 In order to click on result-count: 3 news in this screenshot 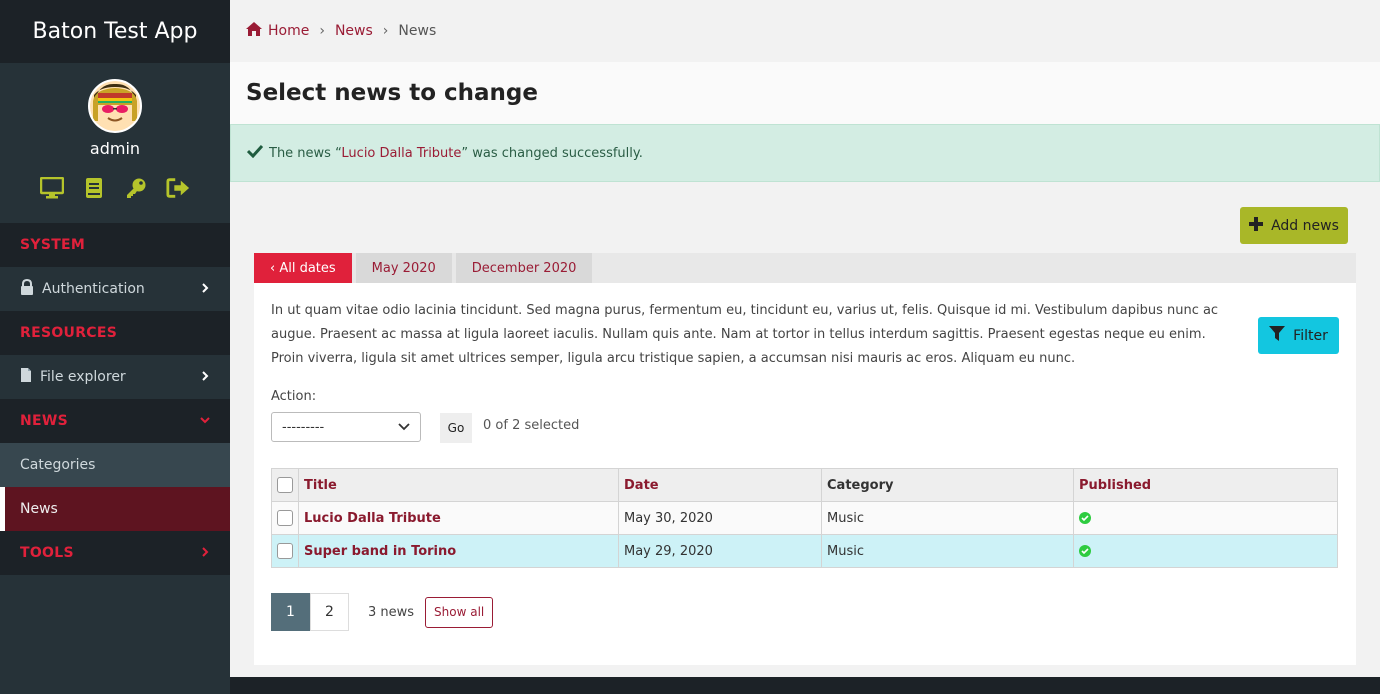, I will do `click(391, 612)`.